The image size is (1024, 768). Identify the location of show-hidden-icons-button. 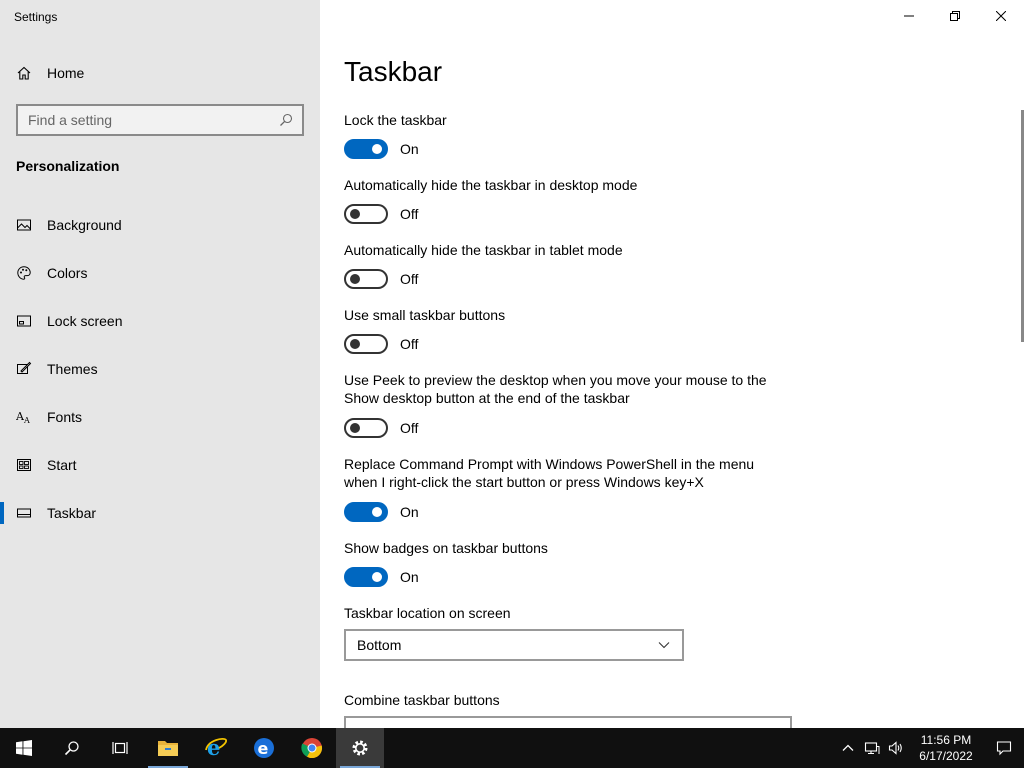
(848, 748).